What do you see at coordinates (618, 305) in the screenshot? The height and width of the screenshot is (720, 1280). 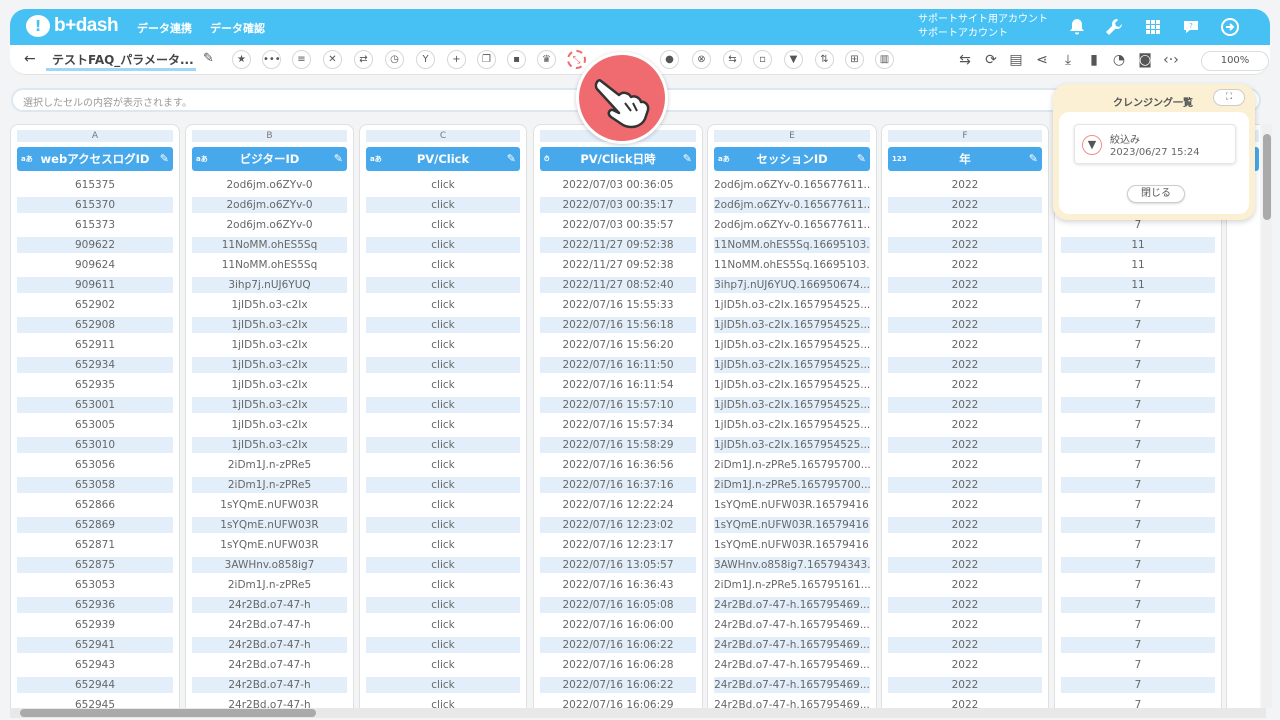 I see `table-cell: 2022/07/16 15:55:33` at bounding box center [618, 305].